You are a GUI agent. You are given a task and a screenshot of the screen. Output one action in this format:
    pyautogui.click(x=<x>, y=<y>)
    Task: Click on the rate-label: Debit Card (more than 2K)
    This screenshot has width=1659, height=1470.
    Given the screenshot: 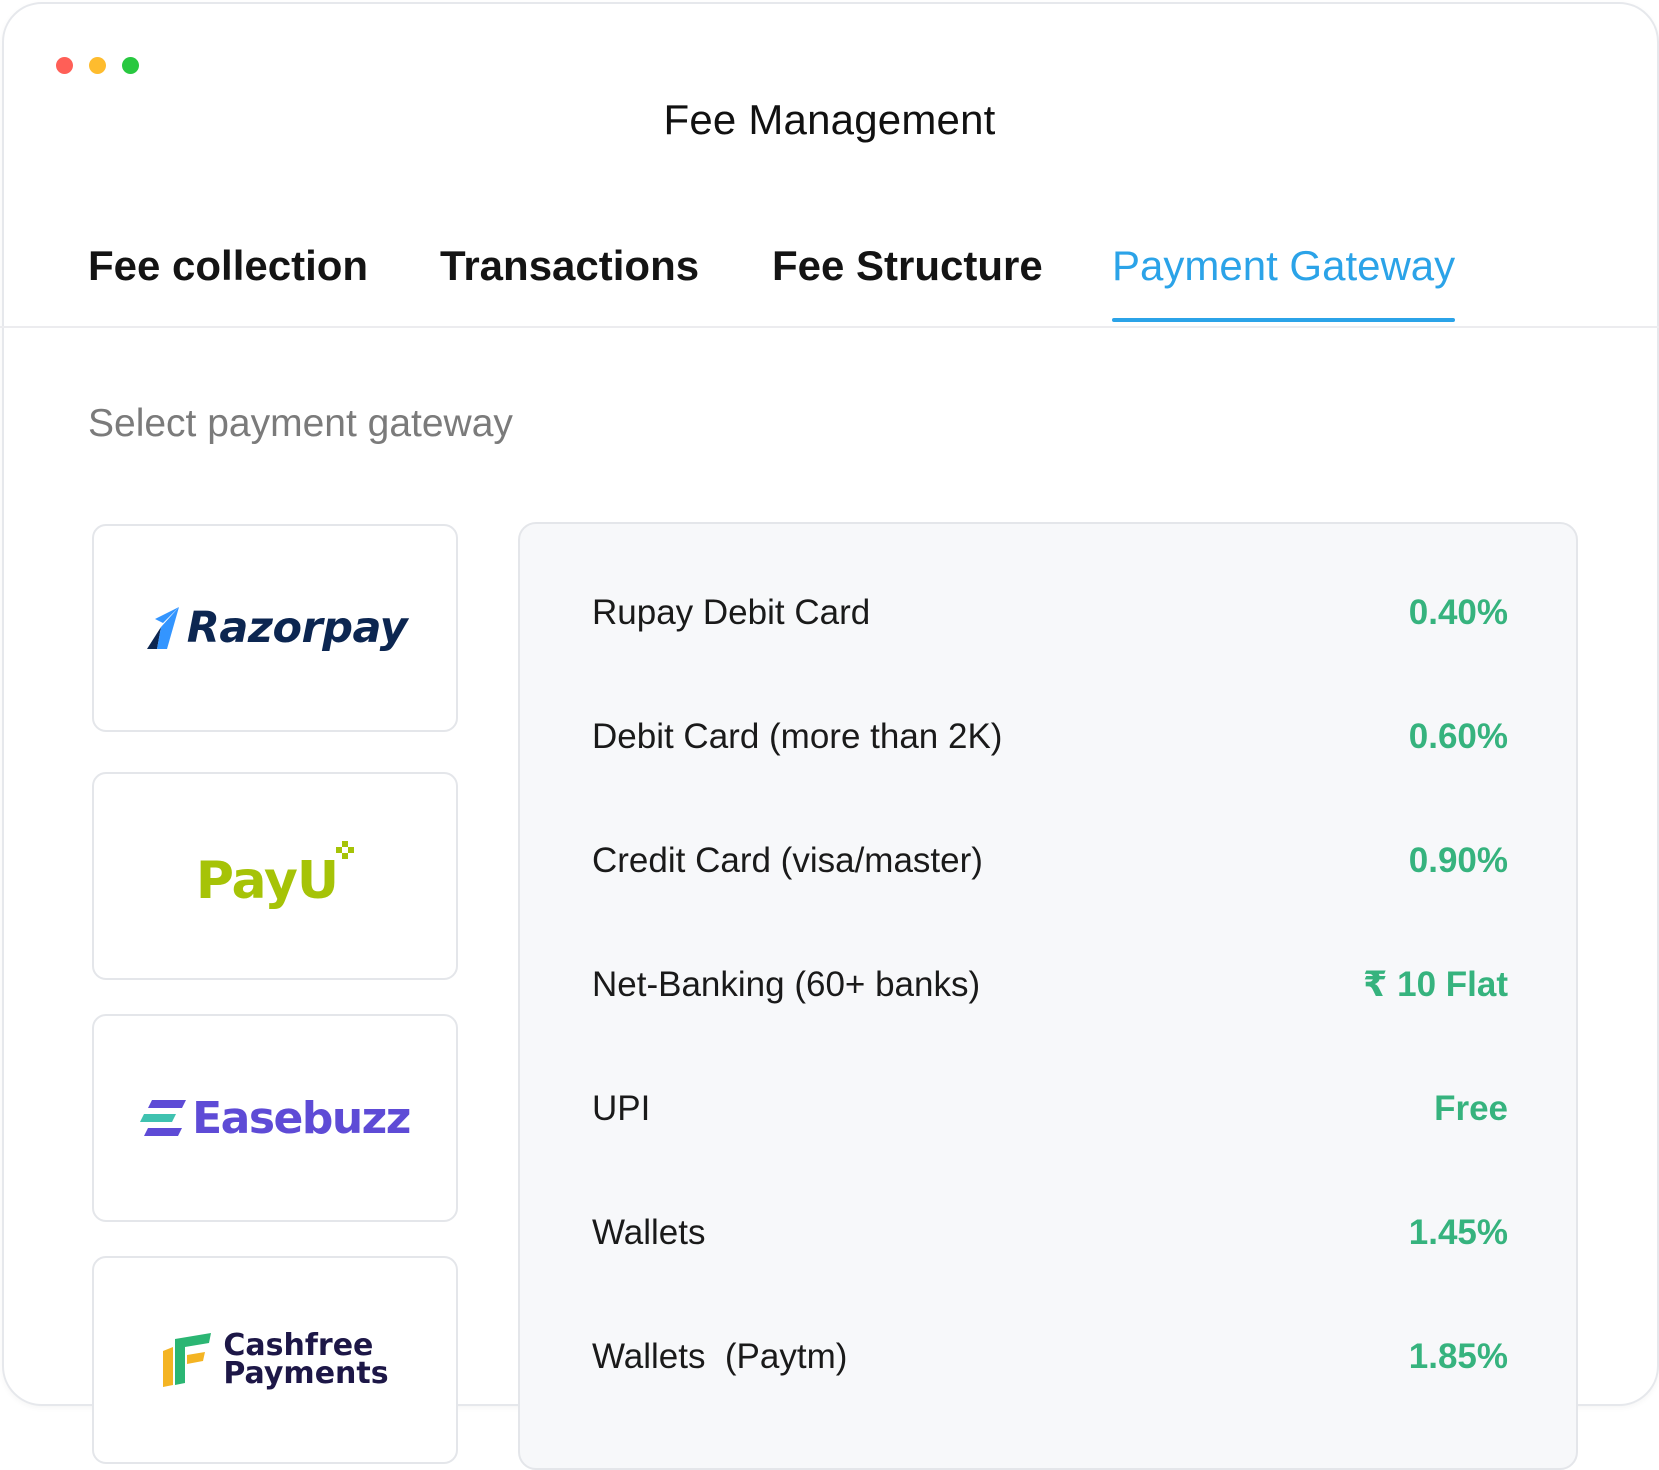 What is the action you would take?
    pyautogui.click(x=797, y=736)
    